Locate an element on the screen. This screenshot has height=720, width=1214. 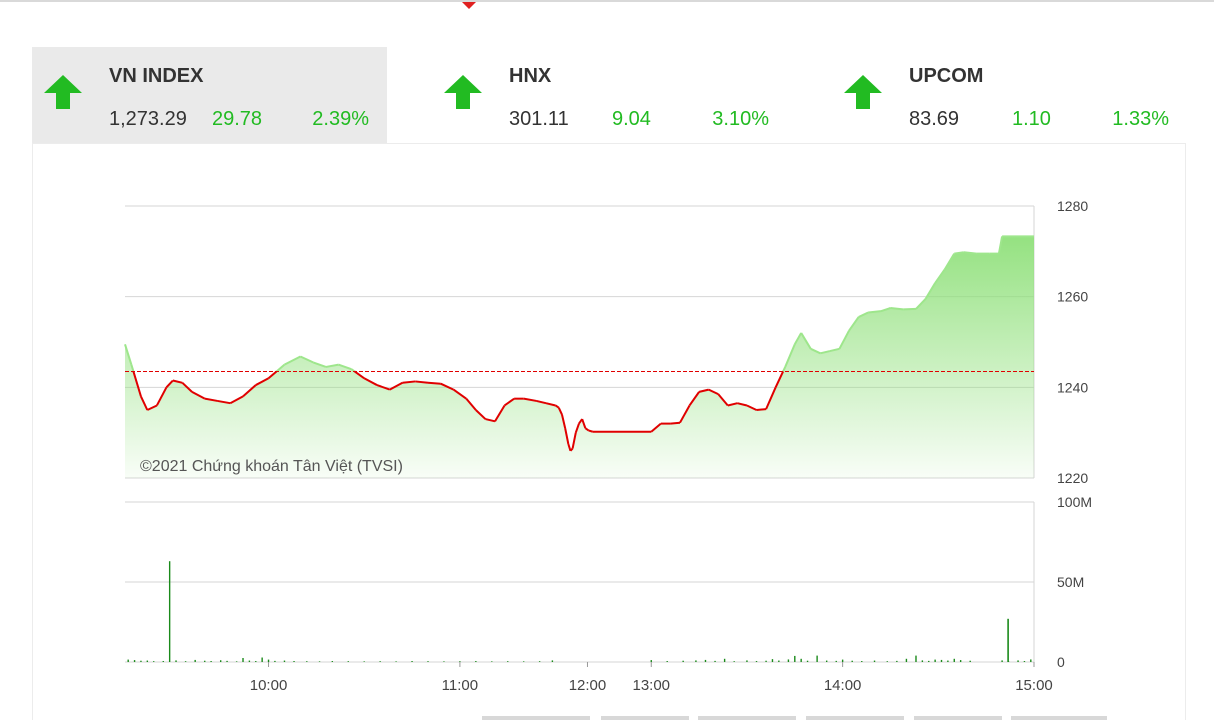
time-tick-label: 14:00 is located at coordinates (843, 685).